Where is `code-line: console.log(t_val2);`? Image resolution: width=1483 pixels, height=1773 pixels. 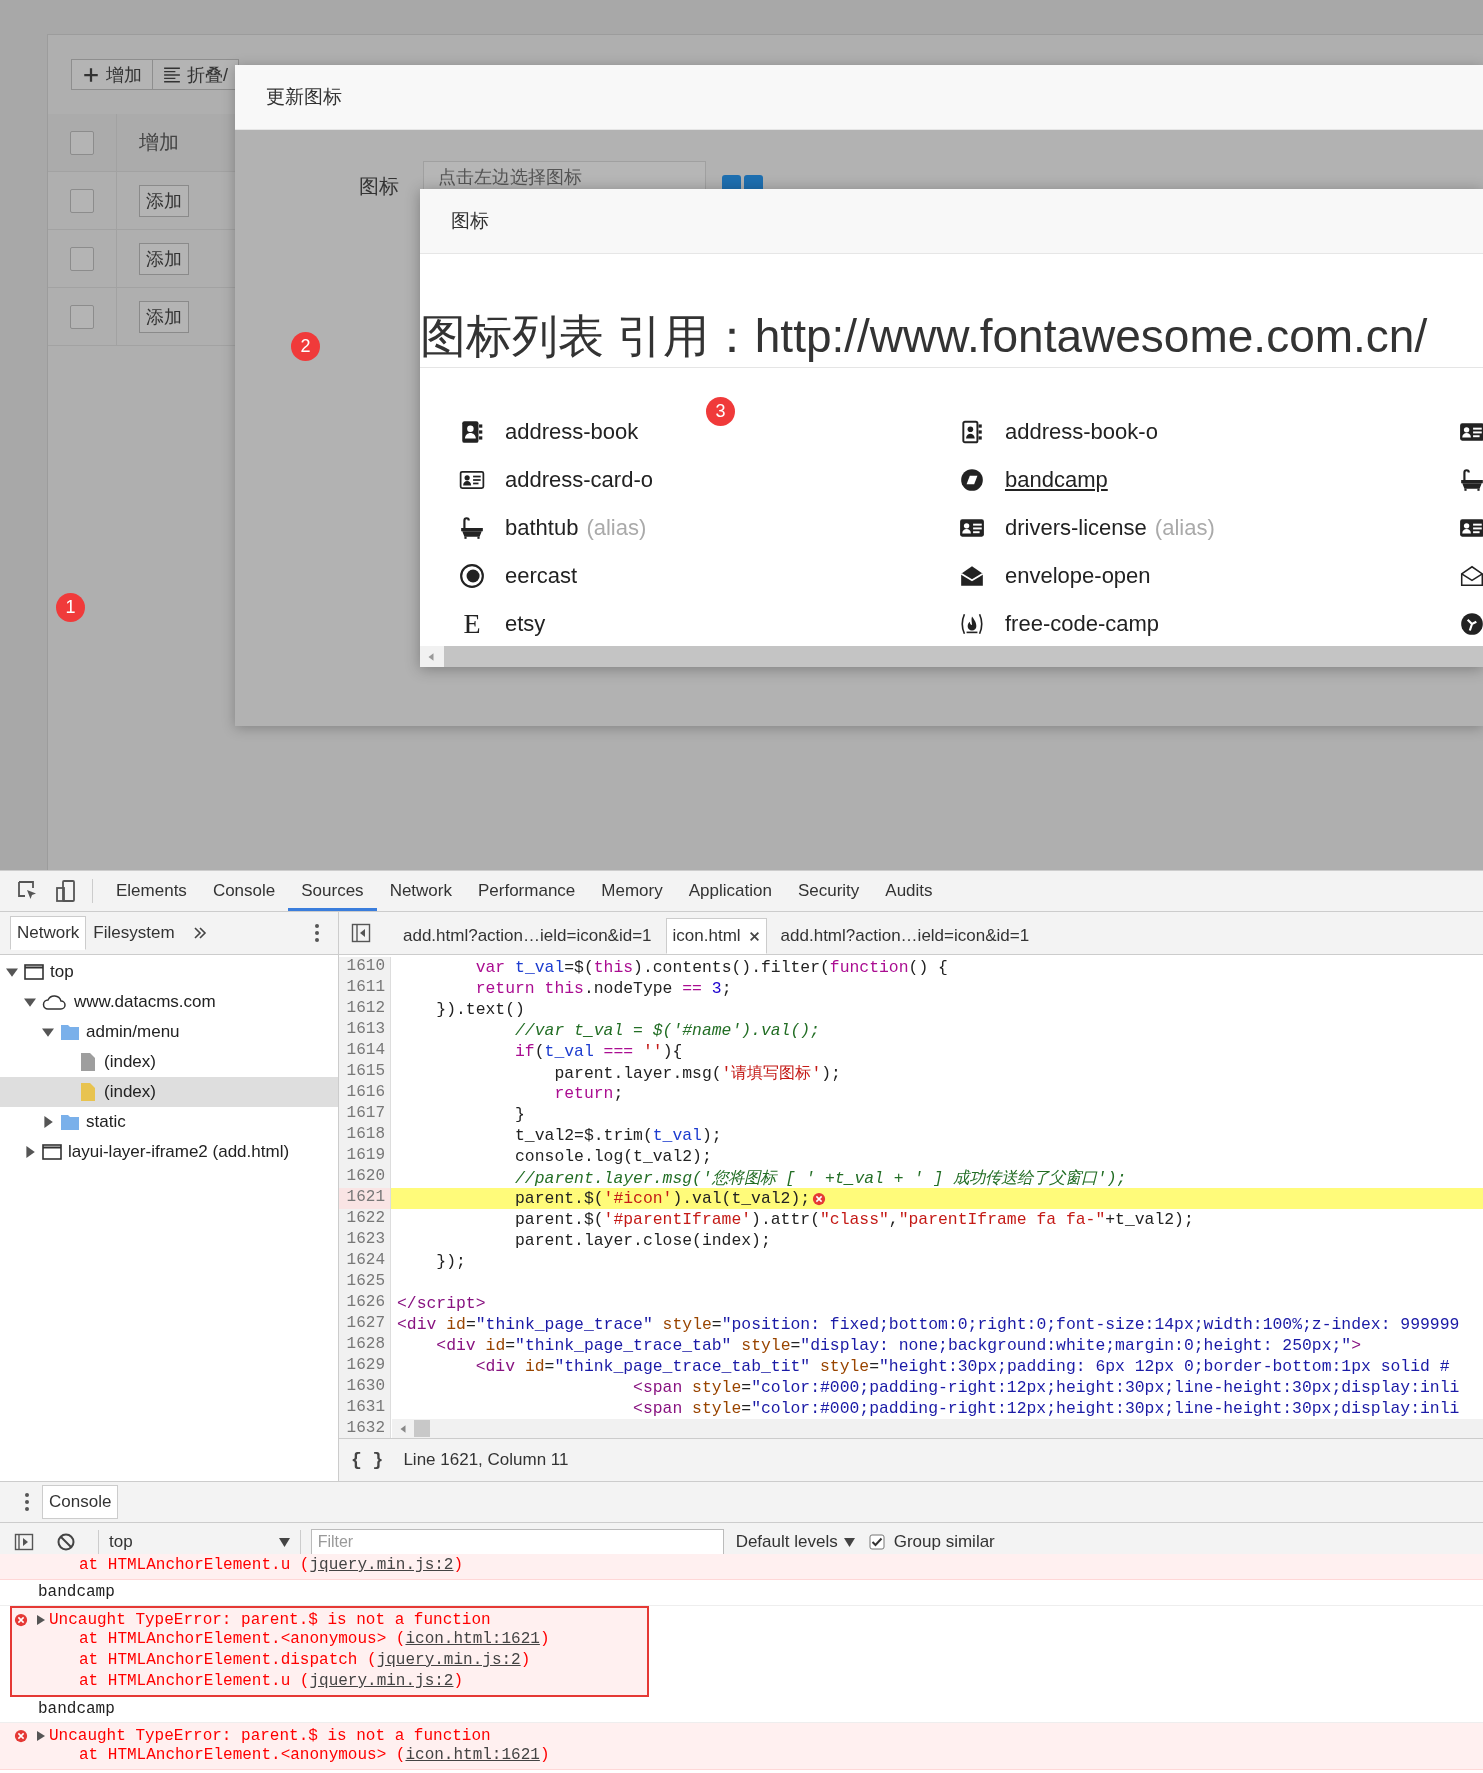
code-line: console.log(t_val2); is located at coordinates (613, 1156).